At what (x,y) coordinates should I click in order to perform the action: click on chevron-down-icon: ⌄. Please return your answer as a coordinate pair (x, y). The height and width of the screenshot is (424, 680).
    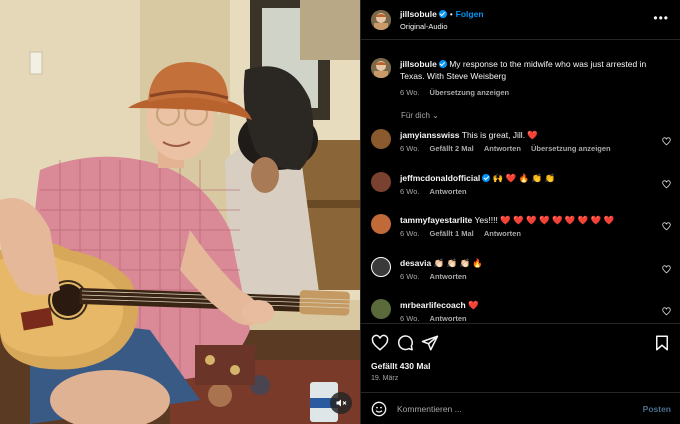
    Looking at the image, I should click on (435, 115).